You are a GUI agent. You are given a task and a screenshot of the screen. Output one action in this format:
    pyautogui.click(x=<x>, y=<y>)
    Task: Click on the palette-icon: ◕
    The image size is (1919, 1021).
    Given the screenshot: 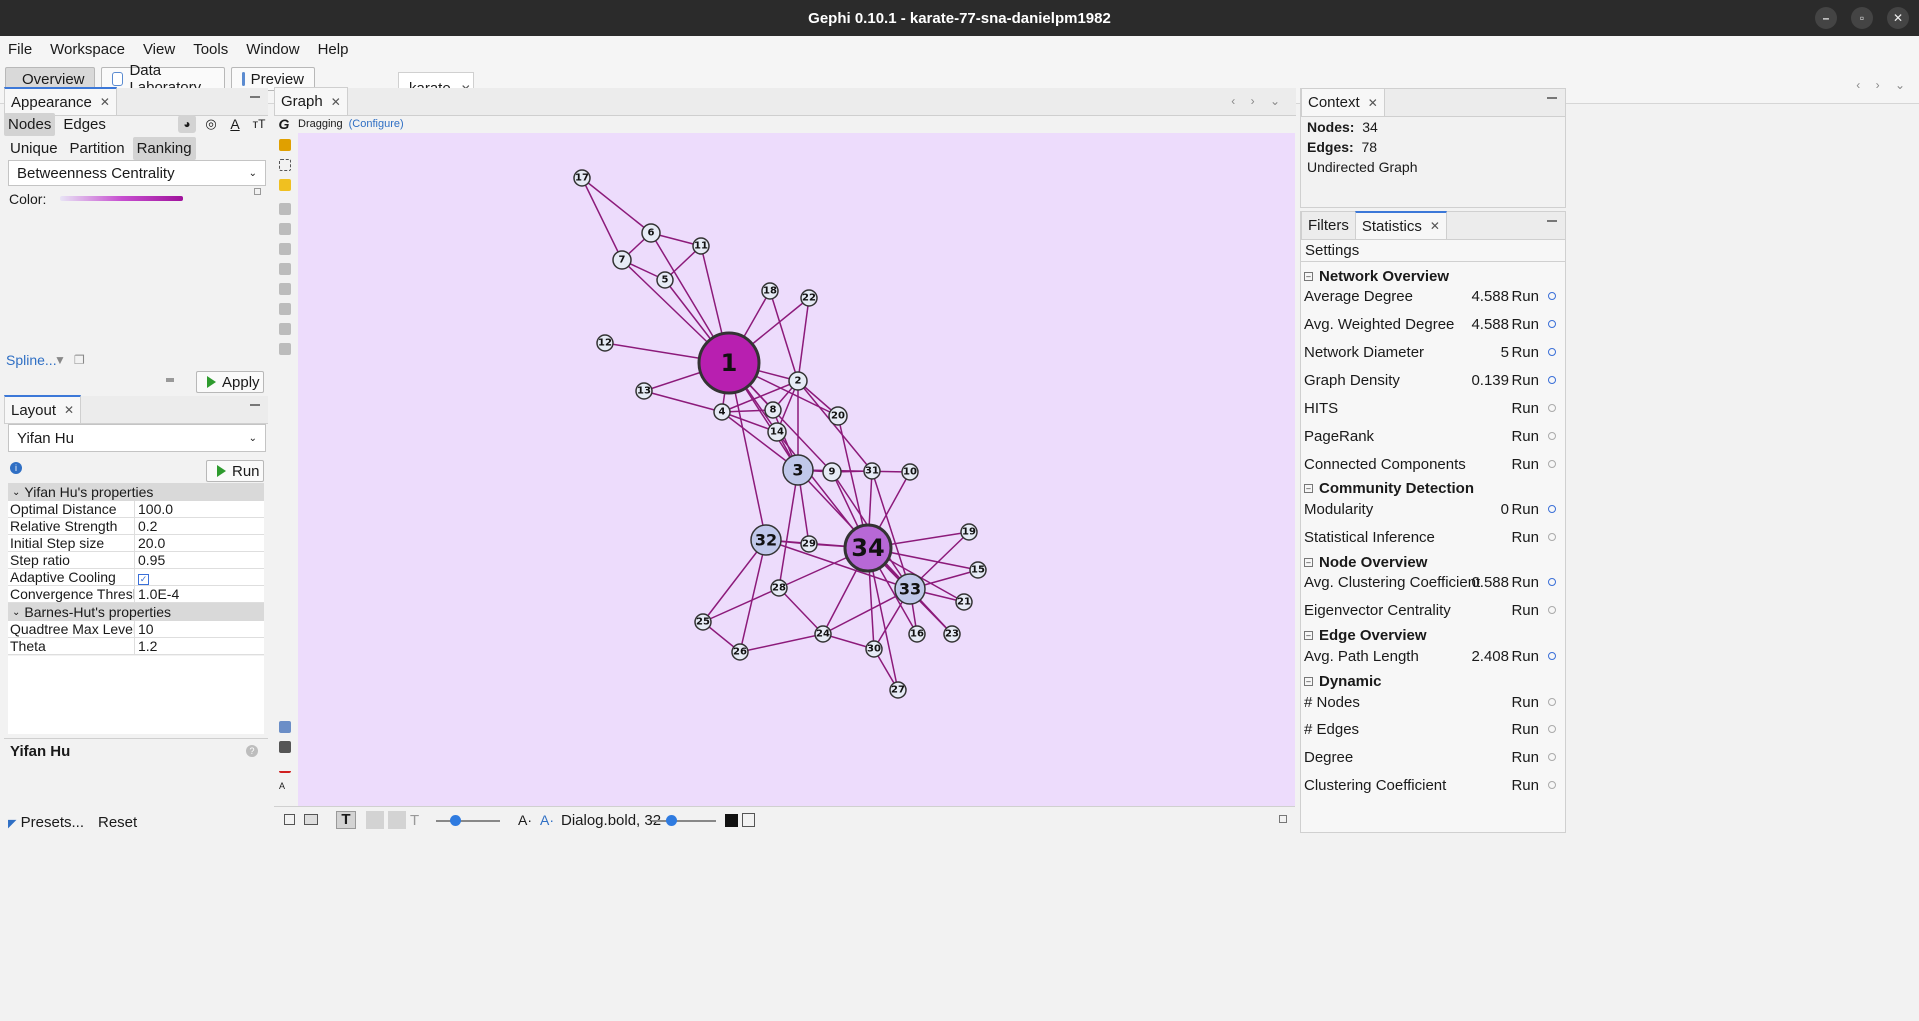 What is the action you would take?
    pyautogui.click(x=187, y=124)
    